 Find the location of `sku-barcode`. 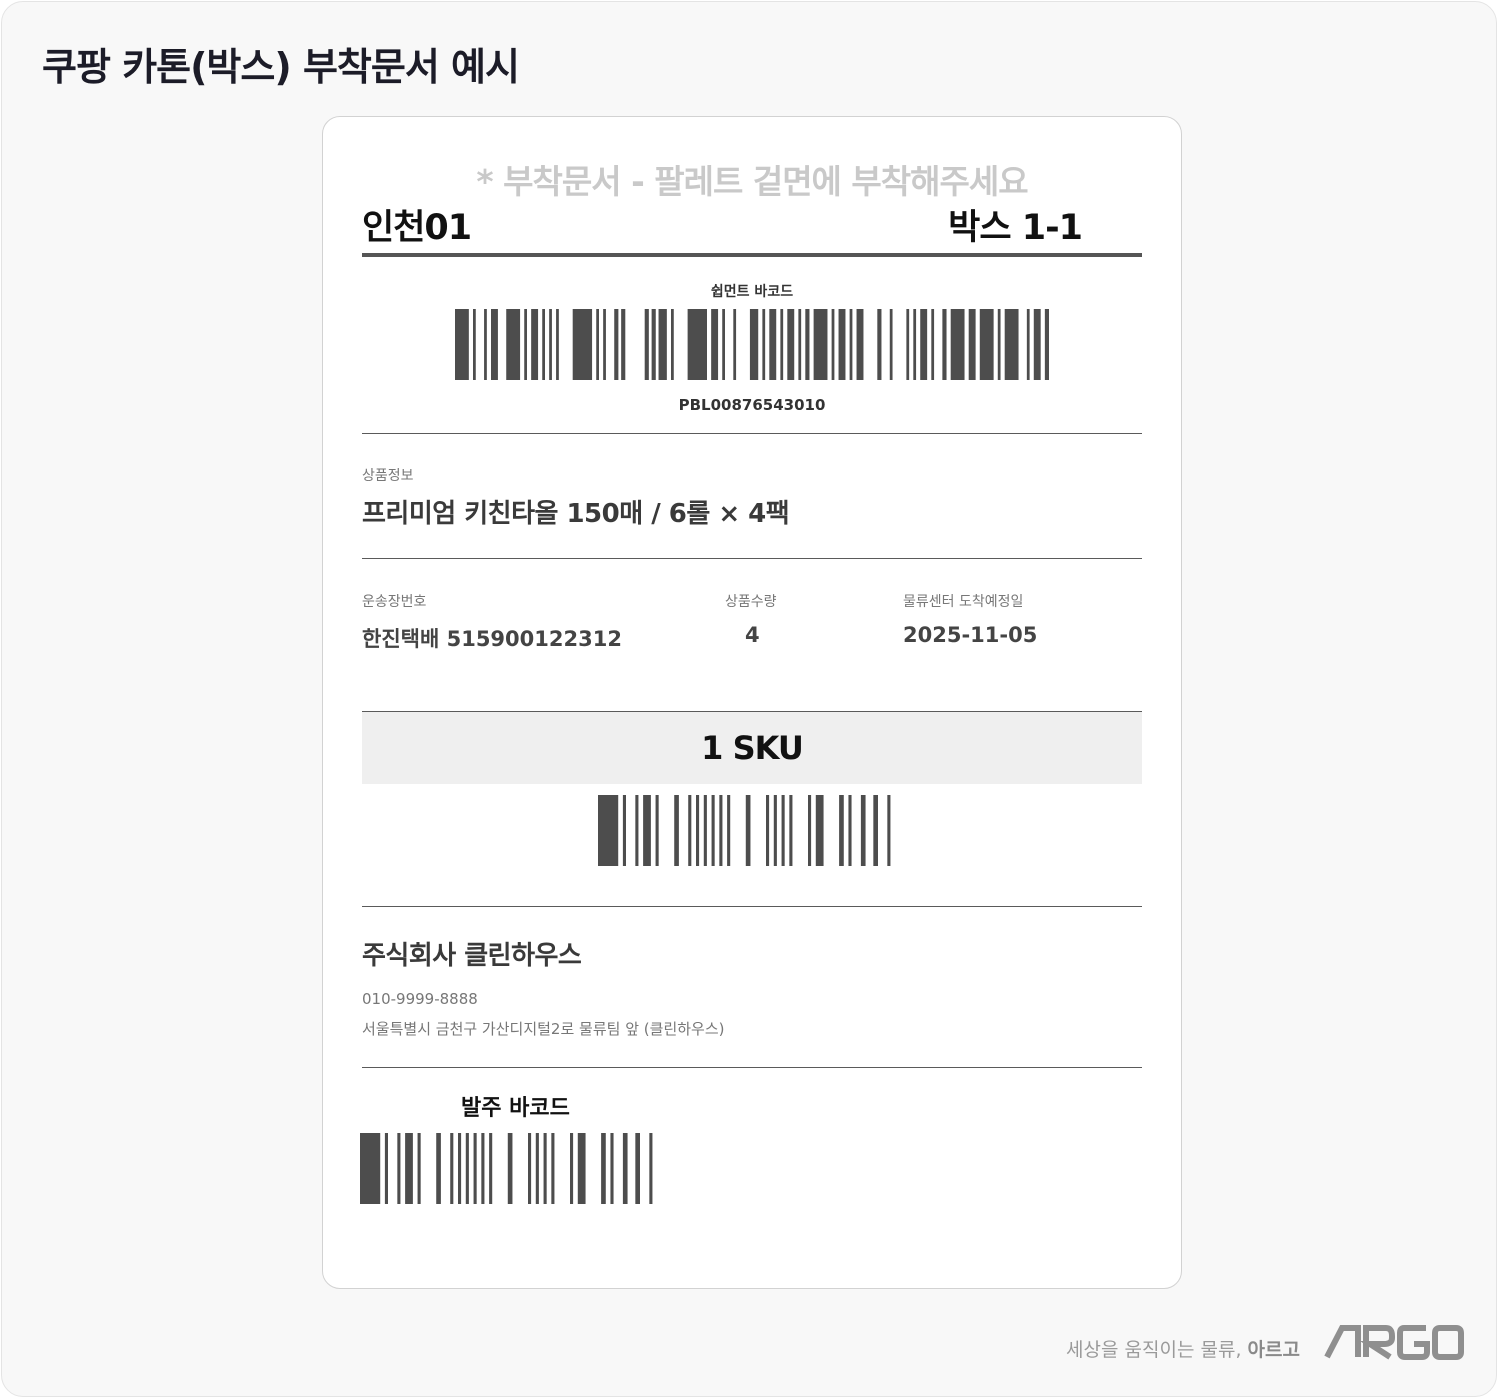

sku-barcode is located at coordinates (752, 830).